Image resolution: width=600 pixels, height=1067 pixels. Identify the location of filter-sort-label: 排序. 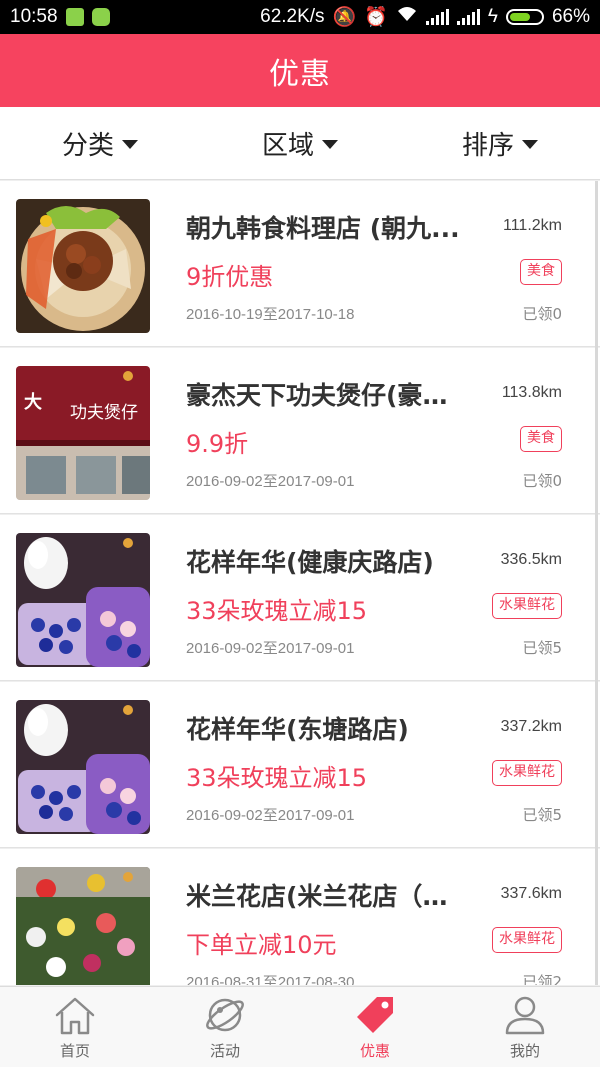
(487, 145).